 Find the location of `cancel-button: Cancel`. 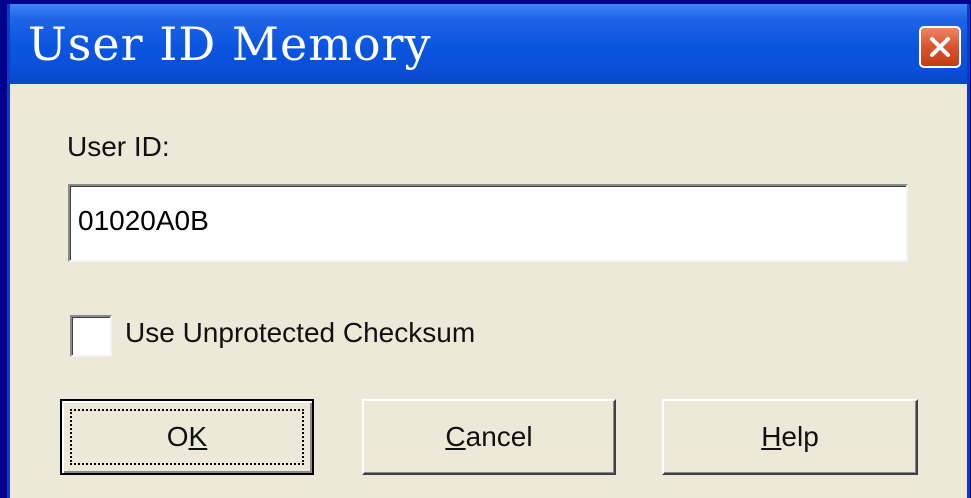

cancel-button: Cancel is located at coordinates (489, 437).